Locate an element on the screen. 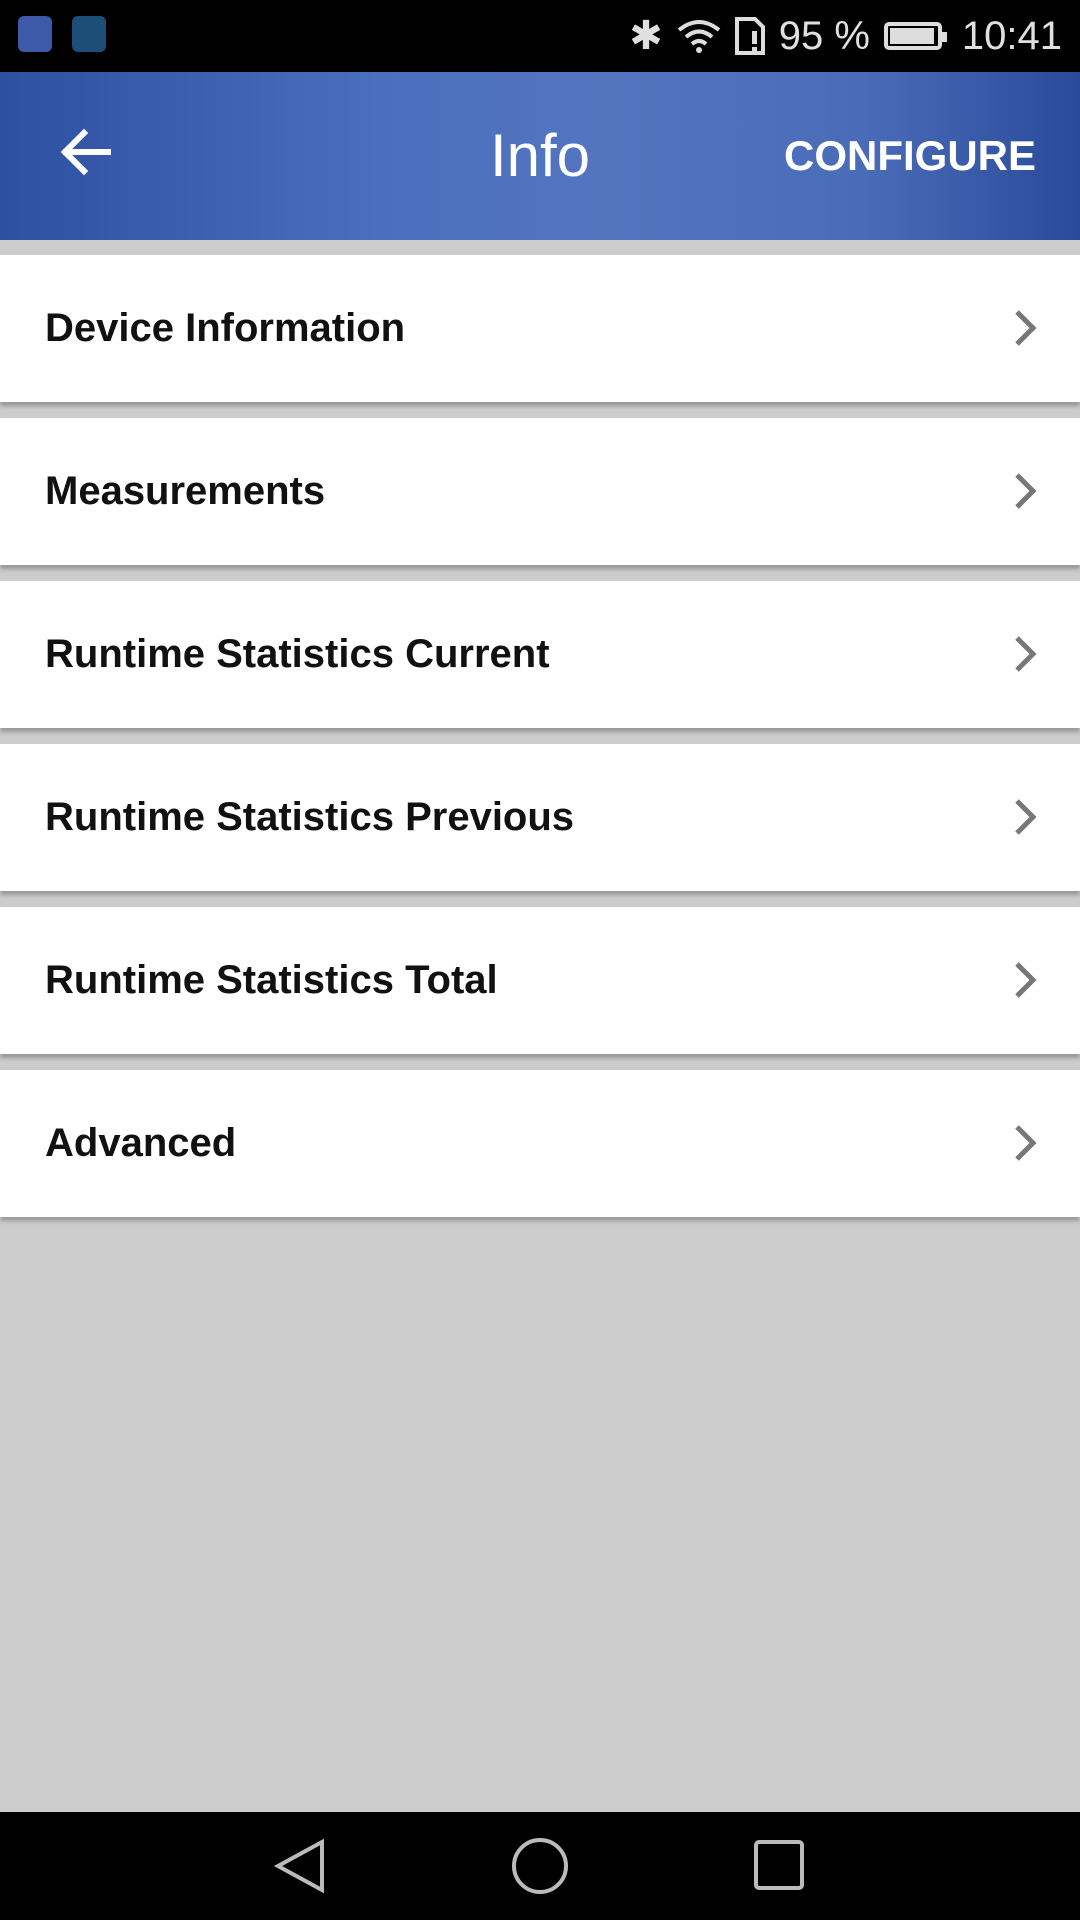 The width and height of the screenshot is (1080, 1920). menu-item-runtime-statistics-current: Runtime Statistics Current is located at coordinates (540, 654).